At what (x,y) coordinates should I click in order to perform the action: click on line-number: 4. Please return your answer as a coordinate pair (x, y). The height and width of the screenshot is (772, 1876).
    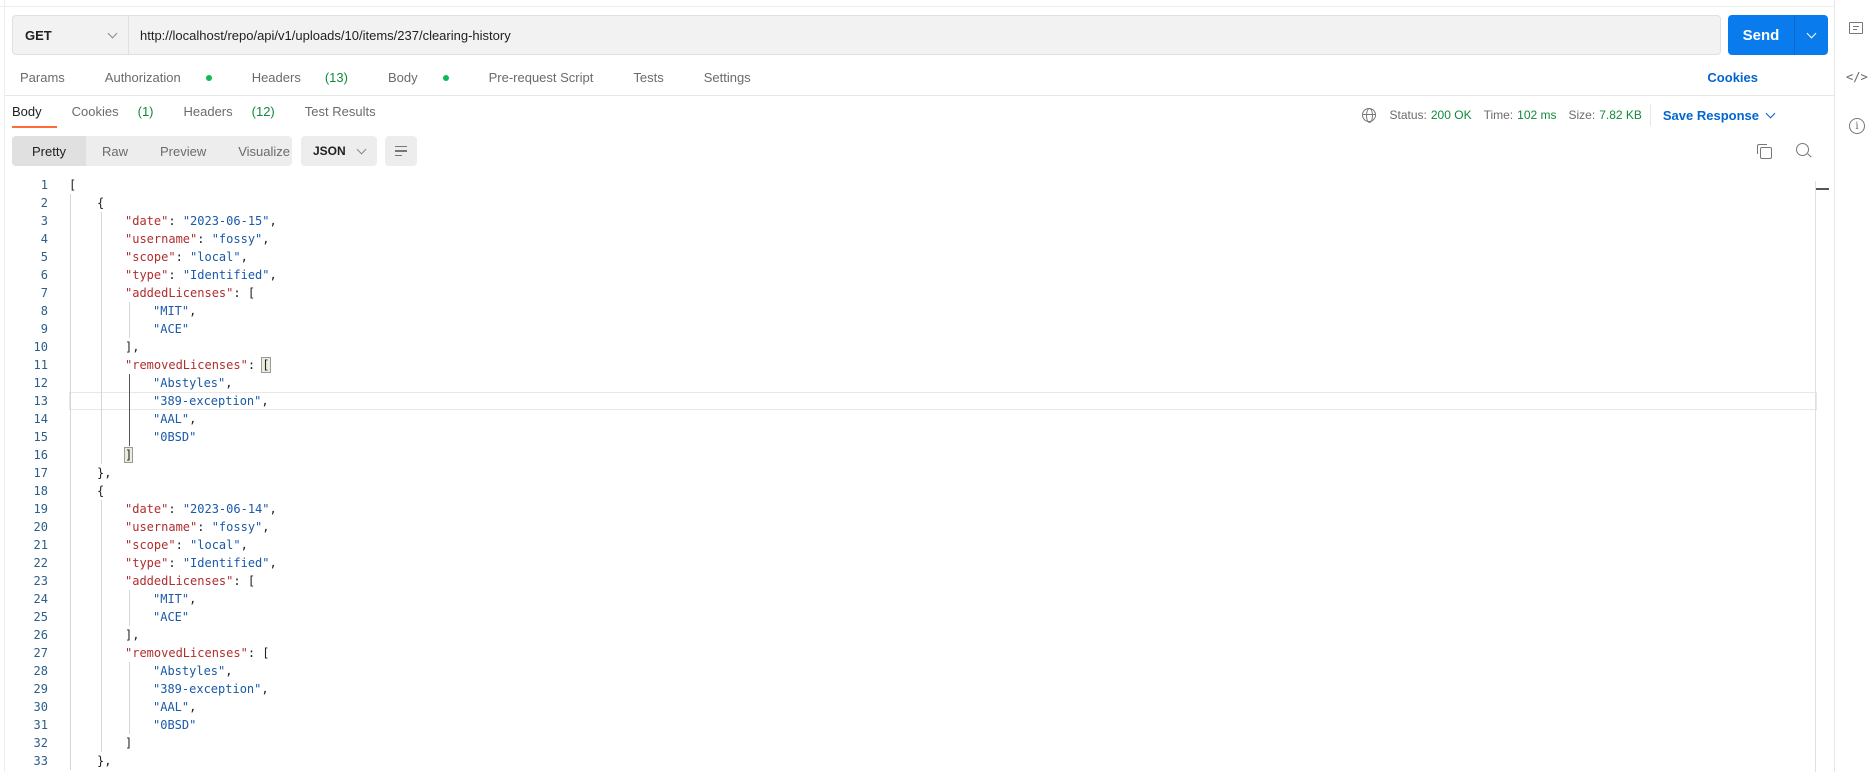
    Looking at the image, I should click on (44, 239).